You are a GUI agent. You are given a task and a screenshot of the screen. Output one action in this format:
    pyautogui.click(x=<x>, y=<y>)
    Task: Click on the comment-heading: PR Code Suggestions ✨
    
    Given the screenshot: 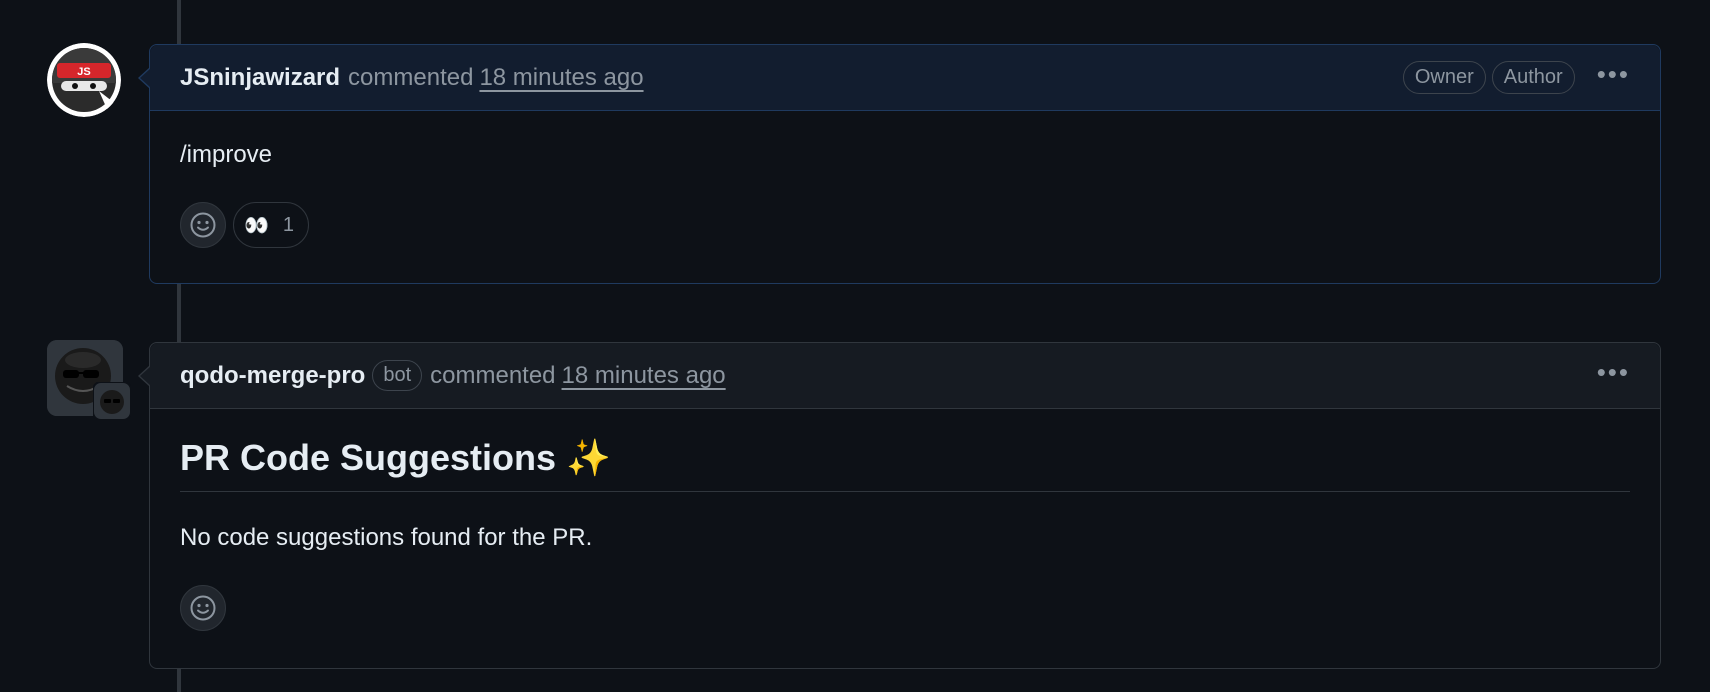 What is the action you would take?
    pyautogui.click(x=905, y=464)
    